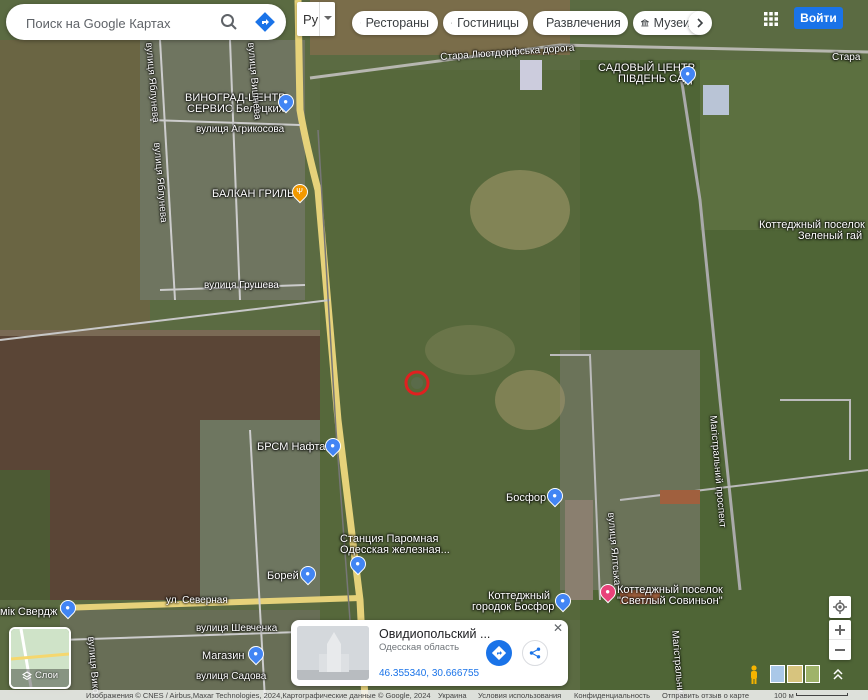  What do you see at coordinates (333, 653) in the screenshot?
I see `place-photo` at bounding box center [333, 653].